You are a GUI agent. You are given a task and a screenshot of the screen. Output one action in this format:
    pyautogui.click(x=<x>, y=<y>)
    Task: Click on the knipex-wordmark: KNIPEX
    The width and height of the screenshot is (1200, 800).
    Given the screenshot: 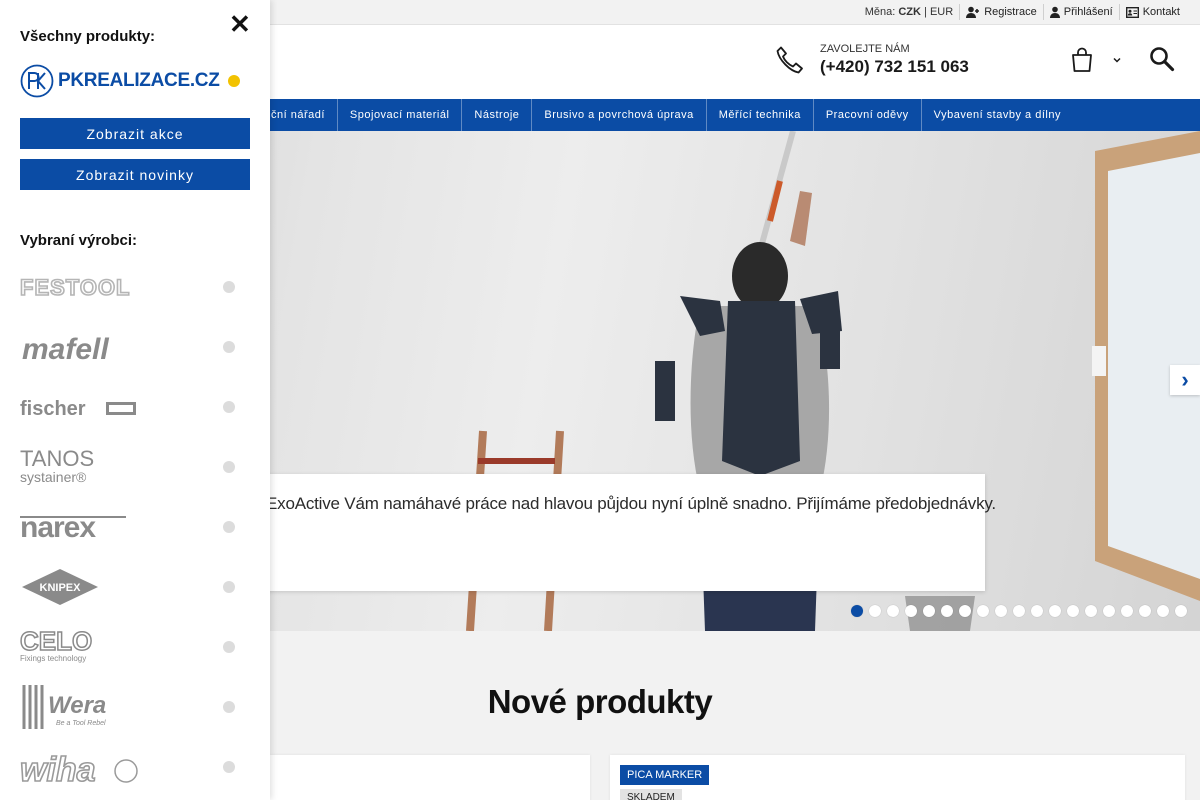 What is the action you would take?
    pyautogui.click(x=61, y=588)
    